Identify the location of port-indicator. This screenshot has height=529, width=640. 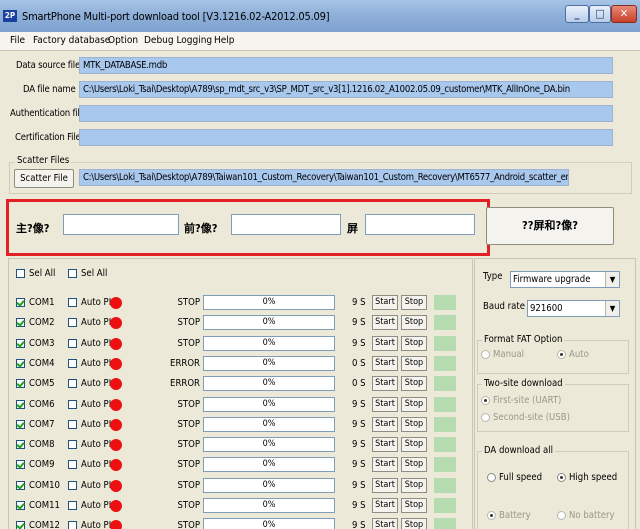
(445, 363).